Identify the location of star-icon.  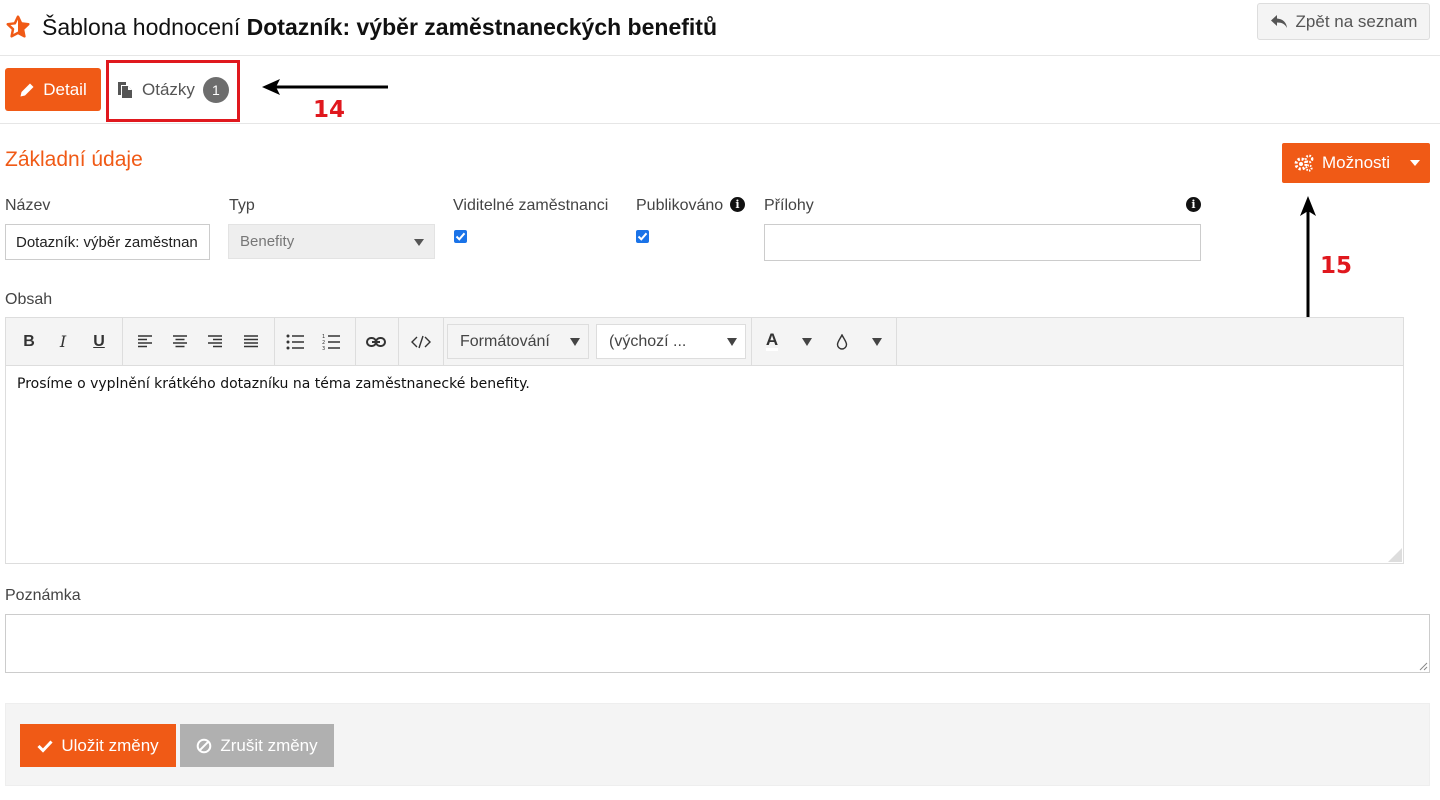
(18, 27).